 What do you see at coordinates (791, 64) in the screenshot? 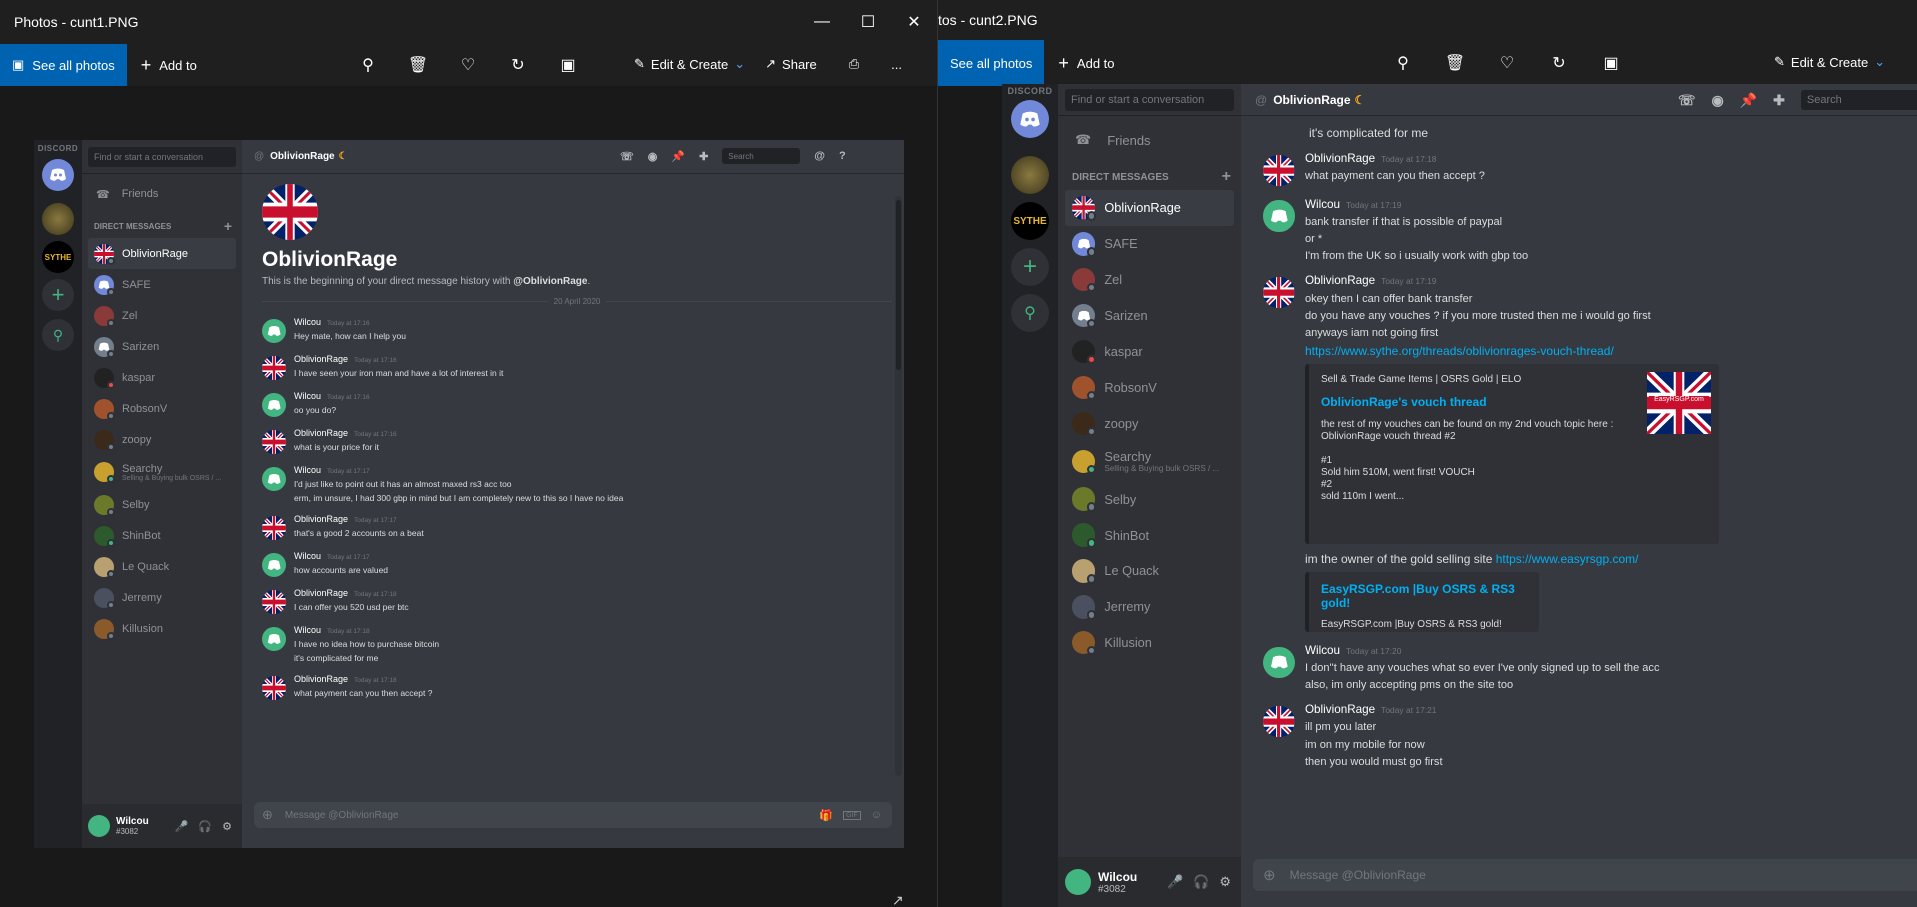
I see `share-button: ↗ Share` at bounding box center [791, 64].